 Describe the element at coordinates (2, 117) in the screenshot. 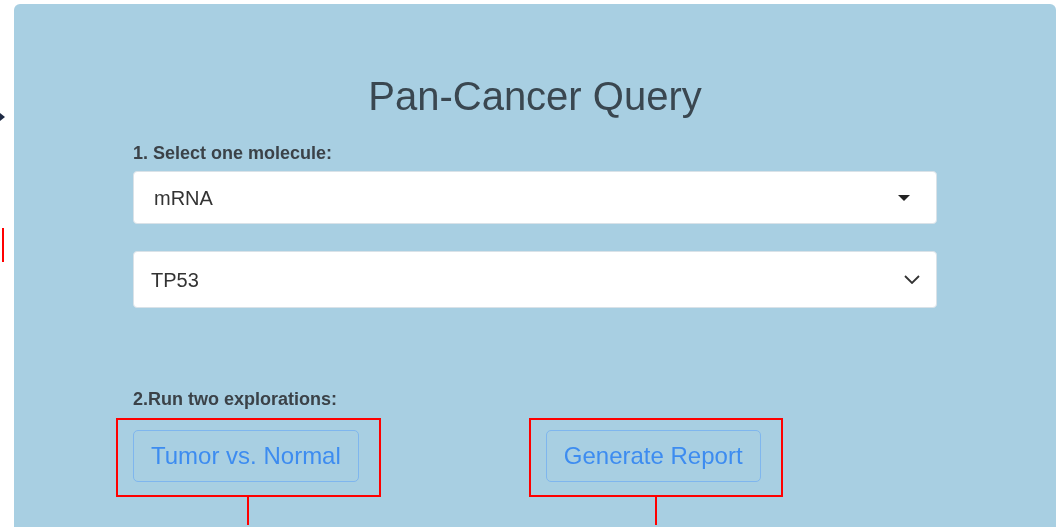

I see `arrowhead-icon` at that location.